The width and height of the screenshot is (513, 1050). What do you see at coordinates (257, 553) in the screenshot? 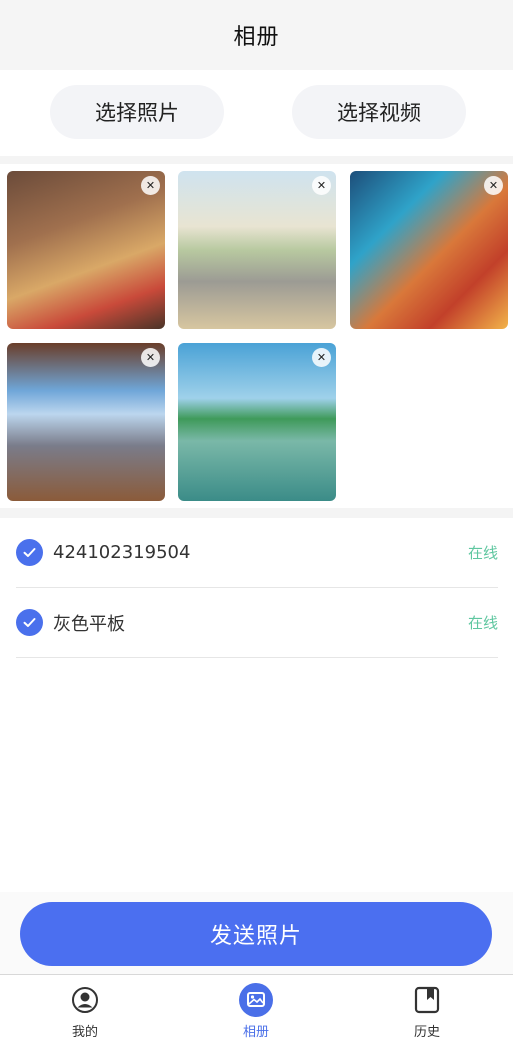
I see `device-row: 424102319504 在线` at bounding box center [257, 553].